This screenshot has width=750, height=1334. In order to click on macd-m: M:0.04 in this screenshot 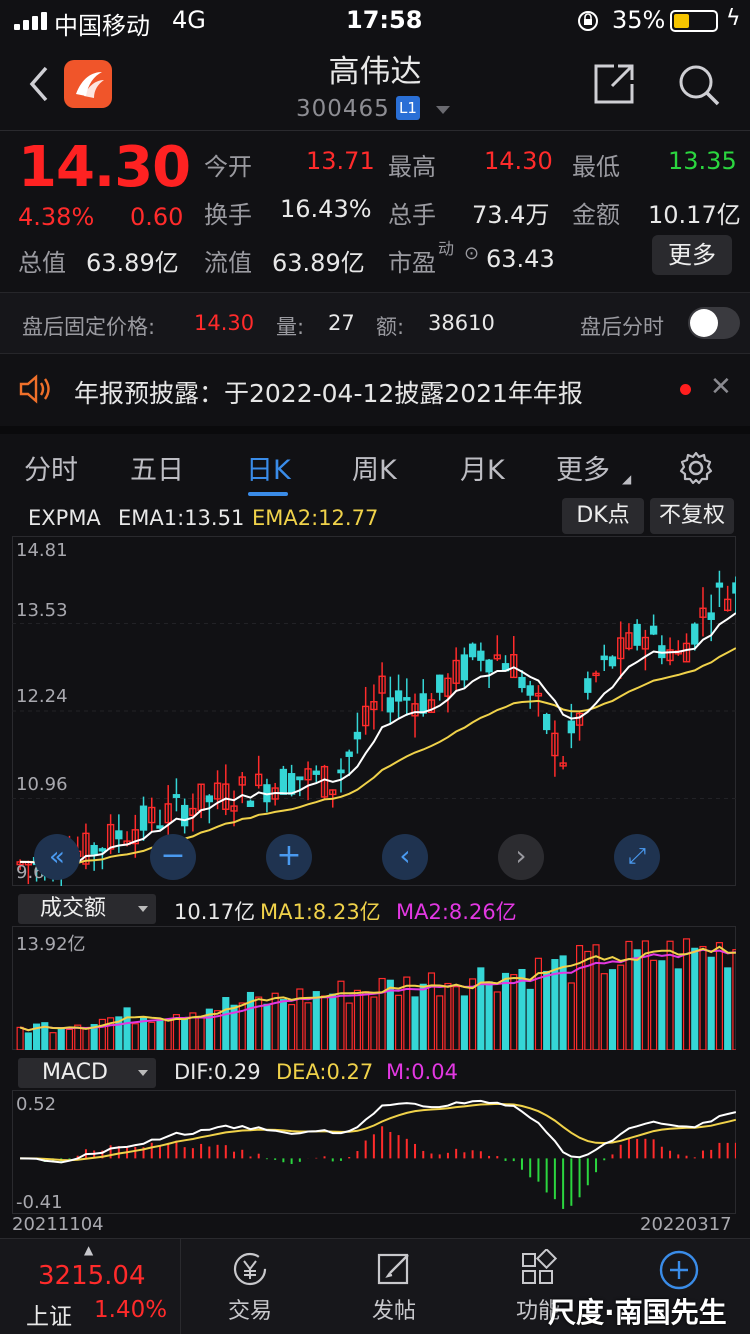, I will do `click(422, 1072)`.